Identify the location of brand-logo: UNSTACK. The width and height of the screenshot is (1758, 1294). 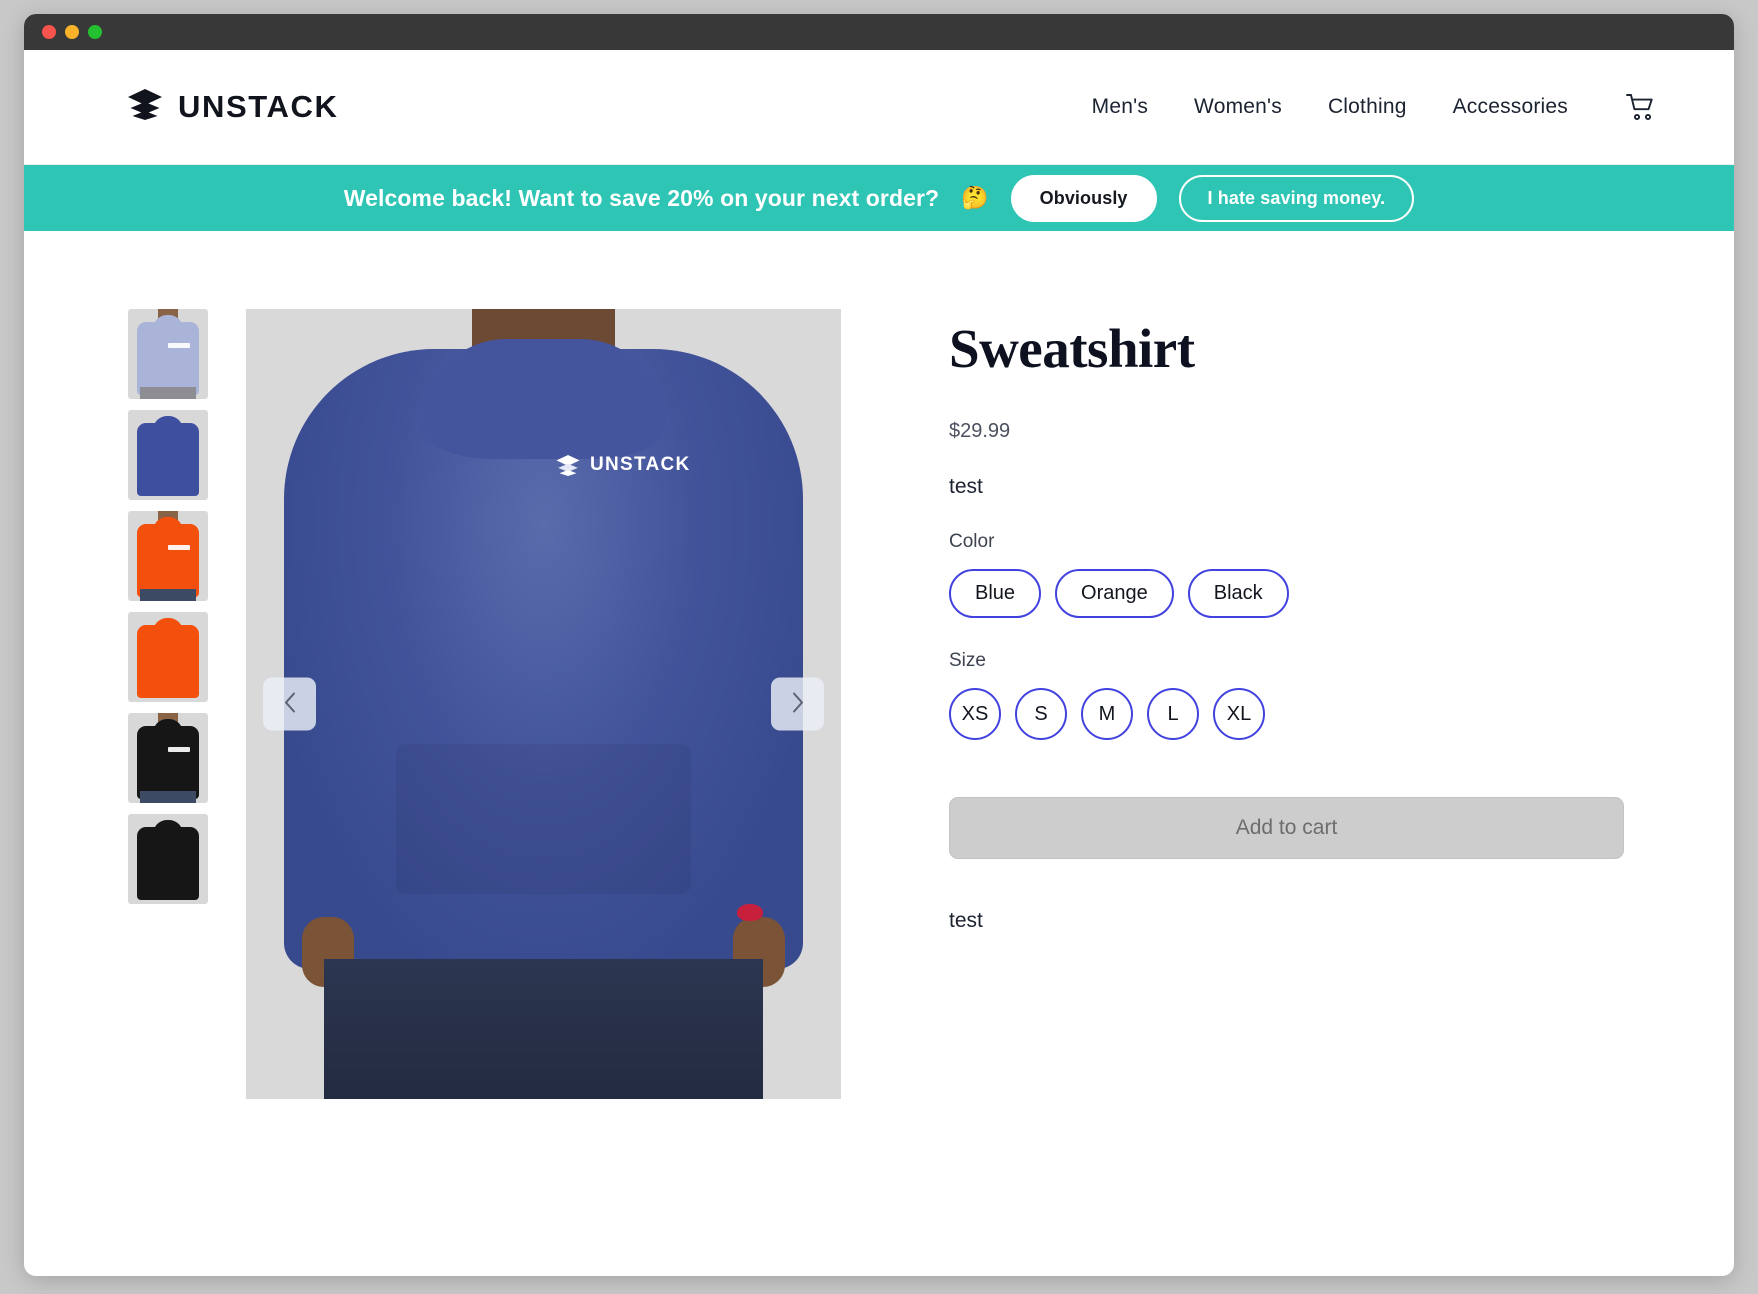
(233, 107).